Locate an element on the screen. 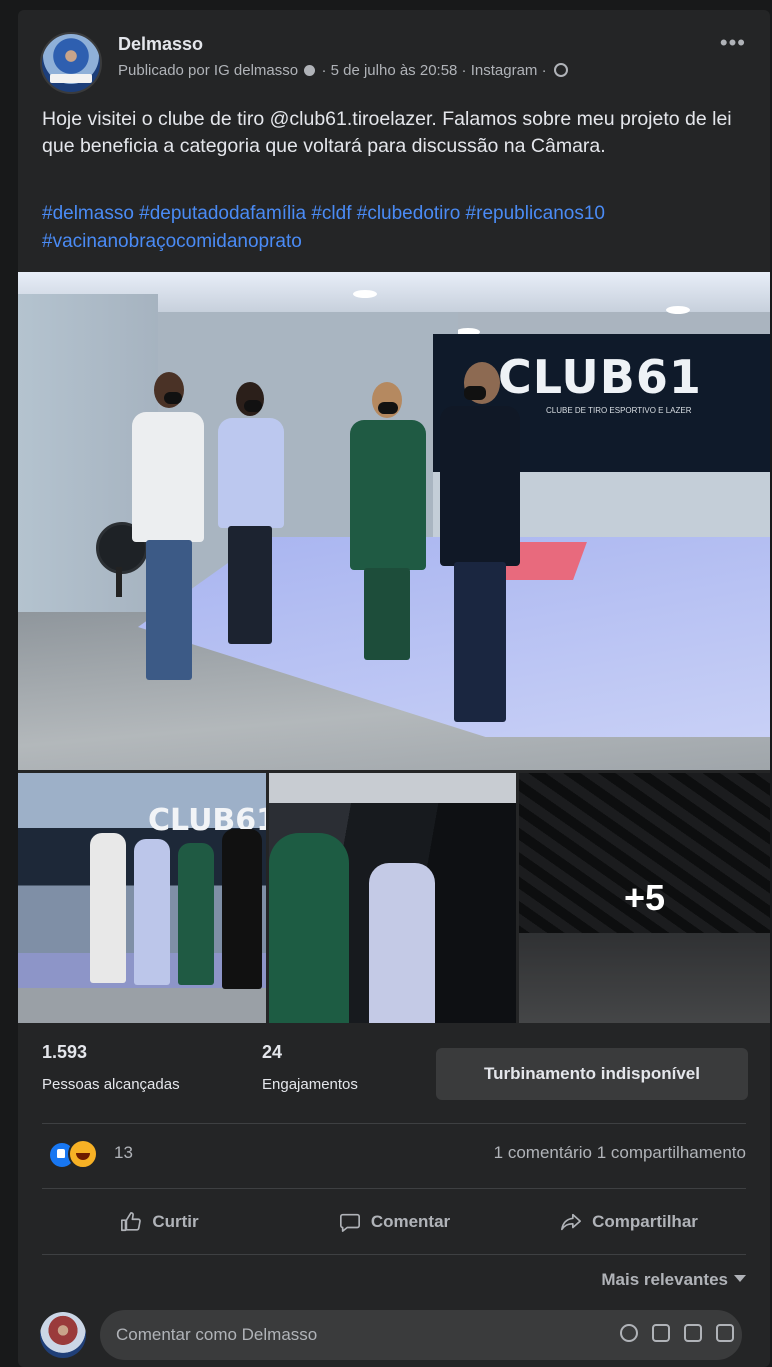 The image size is (772, 1367). thumbnail-photo-1: CLUB61 is located at coordinates (142, 898).